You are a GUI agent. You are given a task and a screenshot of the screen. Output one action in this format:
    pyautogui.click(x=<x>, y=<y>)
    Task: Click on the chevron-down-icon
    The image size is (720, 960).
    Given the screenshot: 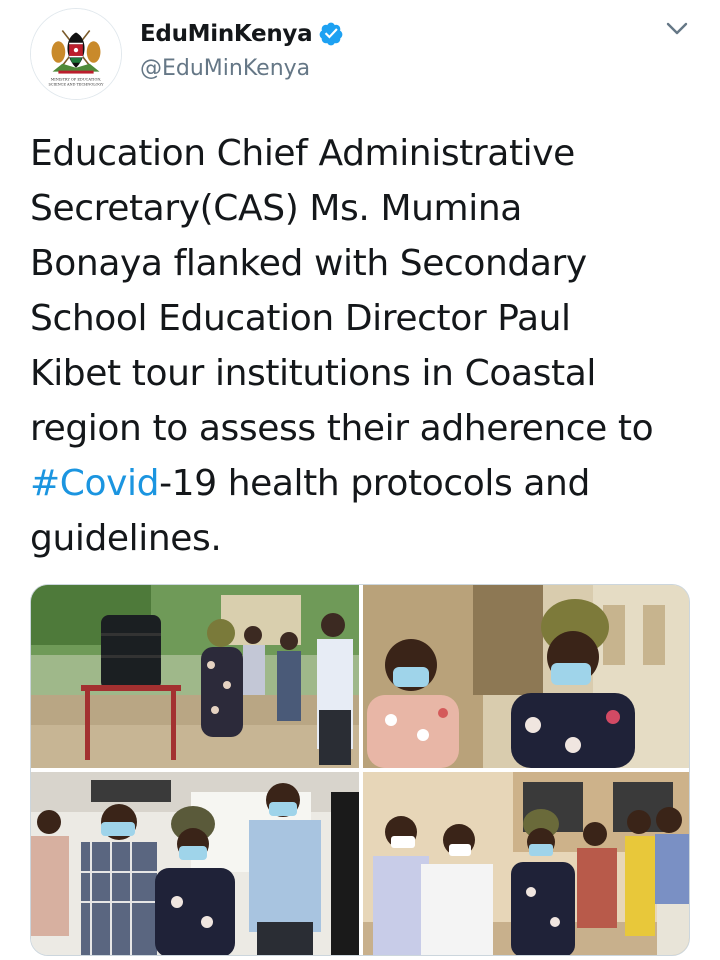 What is the action you would take?
    pyautogui.click(x=677, y=29)
    